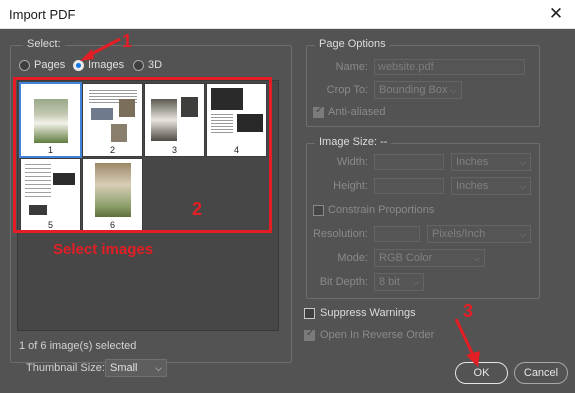 The image size is (575, 393). Describe the element at coordinates (350, 186) in the screenshot. I see `height-label: Height:` at that location.